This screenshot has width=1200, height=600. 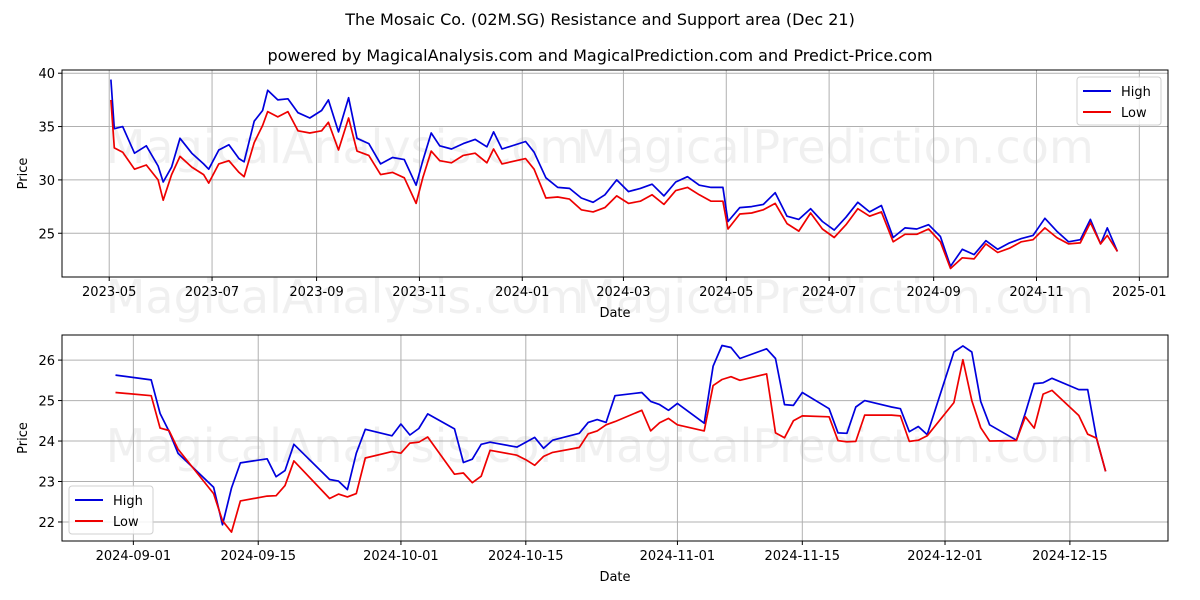 I want to click on x-tick-label: 2024-07, so click(x=829, y=292).